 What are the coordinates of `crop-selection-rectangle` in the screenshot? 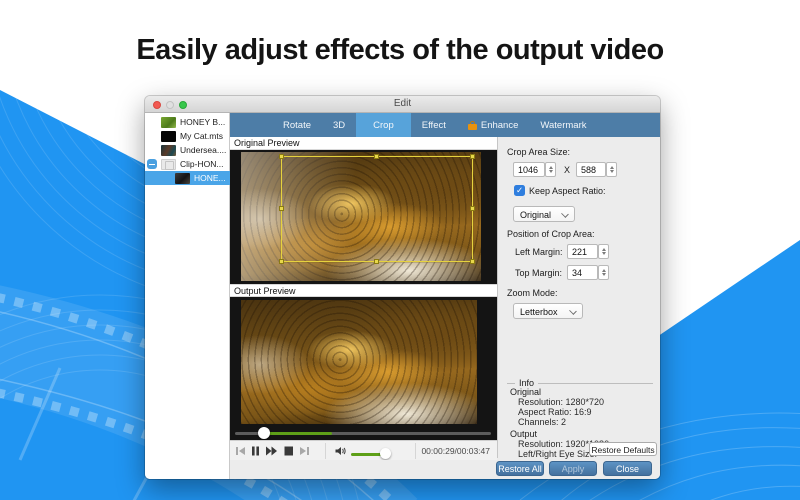 It's located at (377, 209).